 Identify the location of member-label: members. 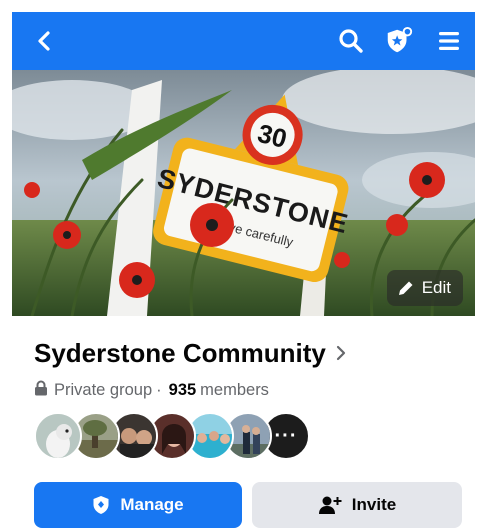
(234, 390).